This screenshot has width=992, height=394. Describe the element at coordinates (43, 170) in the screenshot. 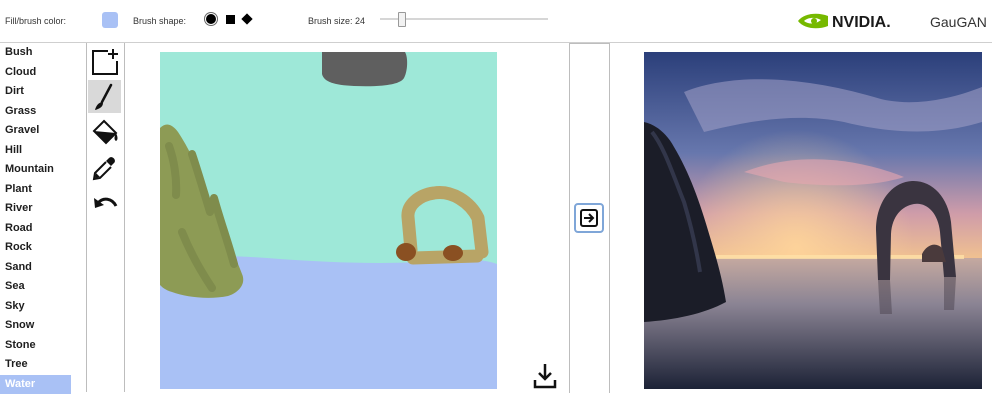

I see `label-item-mountain: Mountain` at that location.